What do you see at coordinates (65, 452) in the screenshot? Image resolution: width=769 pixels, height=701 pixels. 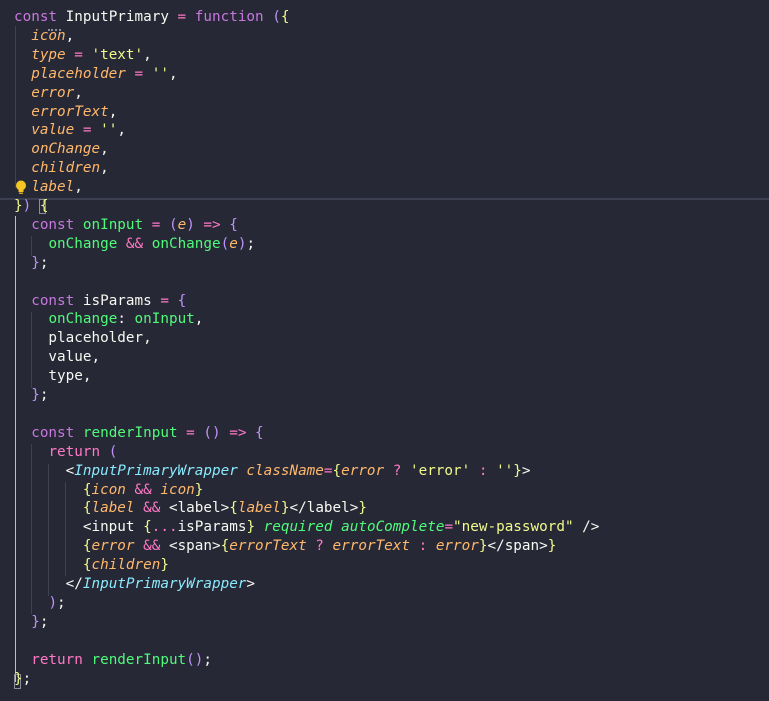 I see `code-line: return (` at bounding box center [65, 452].